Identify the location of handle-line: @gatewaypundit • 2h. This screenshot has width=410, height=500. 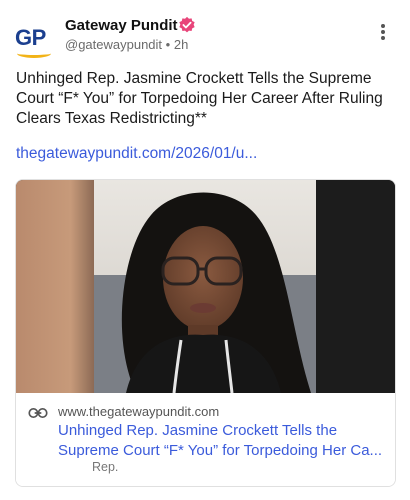
(126, 44).